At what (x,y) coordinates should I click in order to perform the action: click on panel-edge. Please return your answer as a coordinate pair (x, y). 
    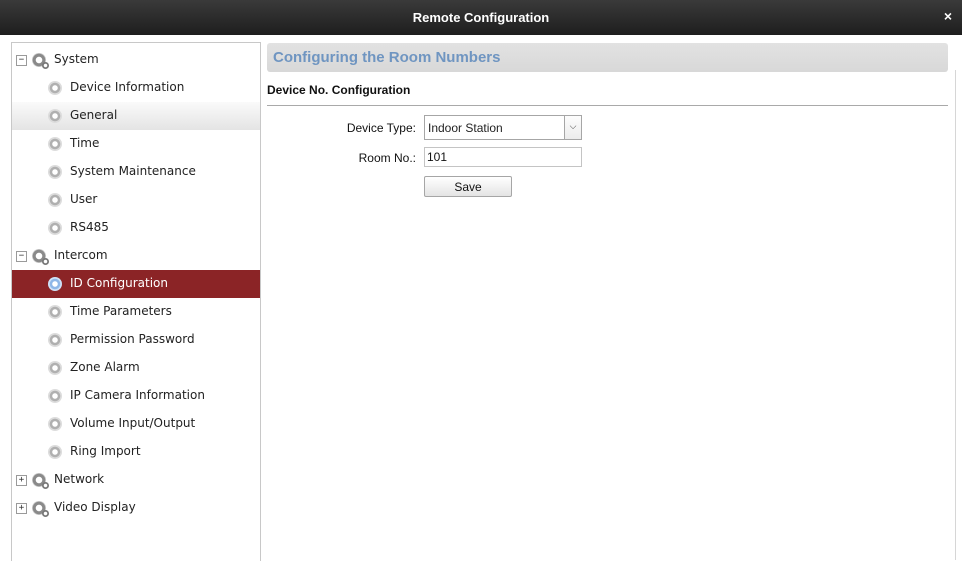
    Looking at the image, I should click on (958, 315).